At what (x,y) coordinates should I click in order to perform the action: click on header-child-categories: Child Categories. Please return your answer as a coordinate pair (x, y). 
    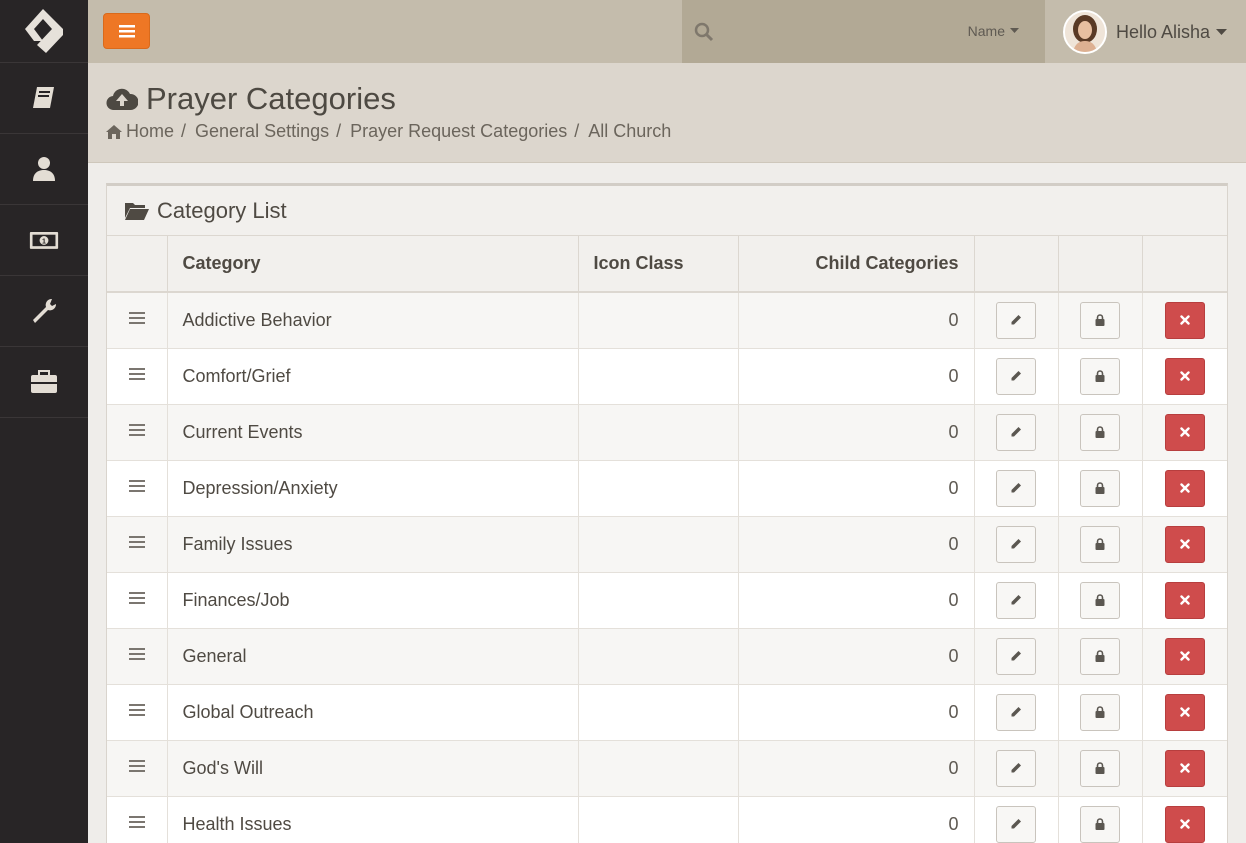
    Looking at the image, I should click on (856, 264).